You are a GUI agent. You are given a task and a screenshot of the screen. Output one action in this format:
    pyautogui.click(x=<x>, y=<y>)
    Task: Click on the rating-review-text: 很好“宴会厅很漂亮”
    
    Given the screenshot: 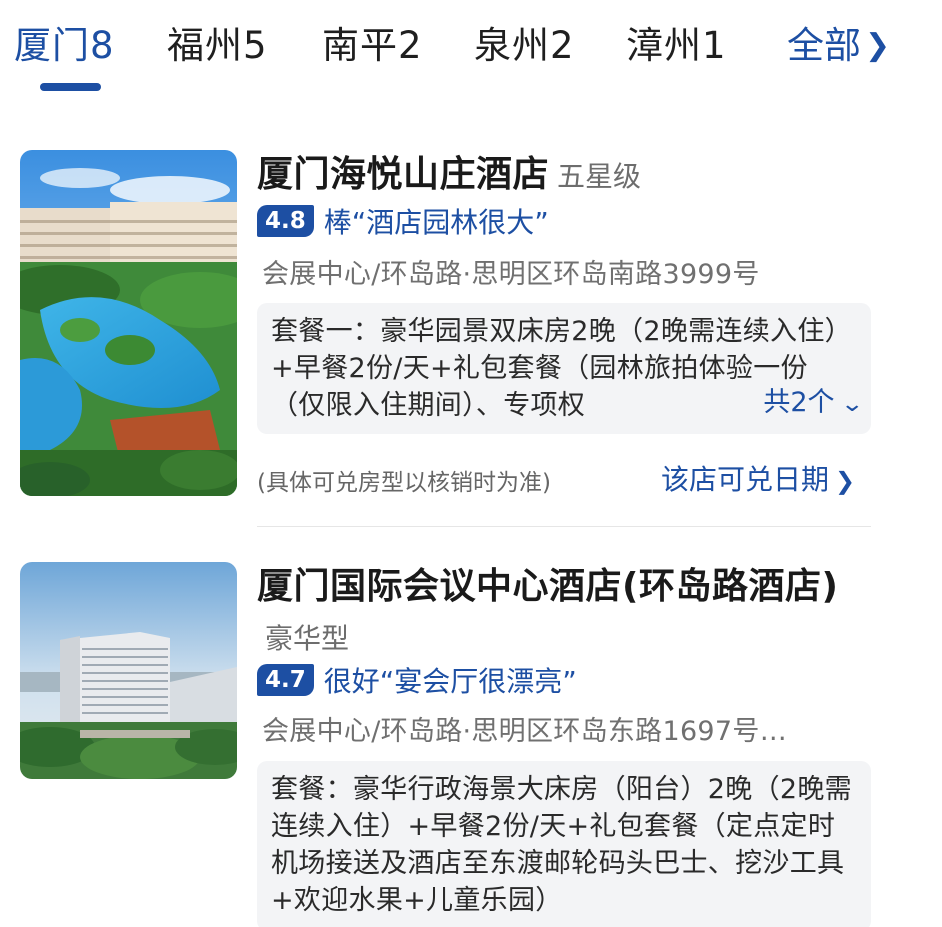 What is the action you would take?
    pyautogui.click(x=450, y=681)
    